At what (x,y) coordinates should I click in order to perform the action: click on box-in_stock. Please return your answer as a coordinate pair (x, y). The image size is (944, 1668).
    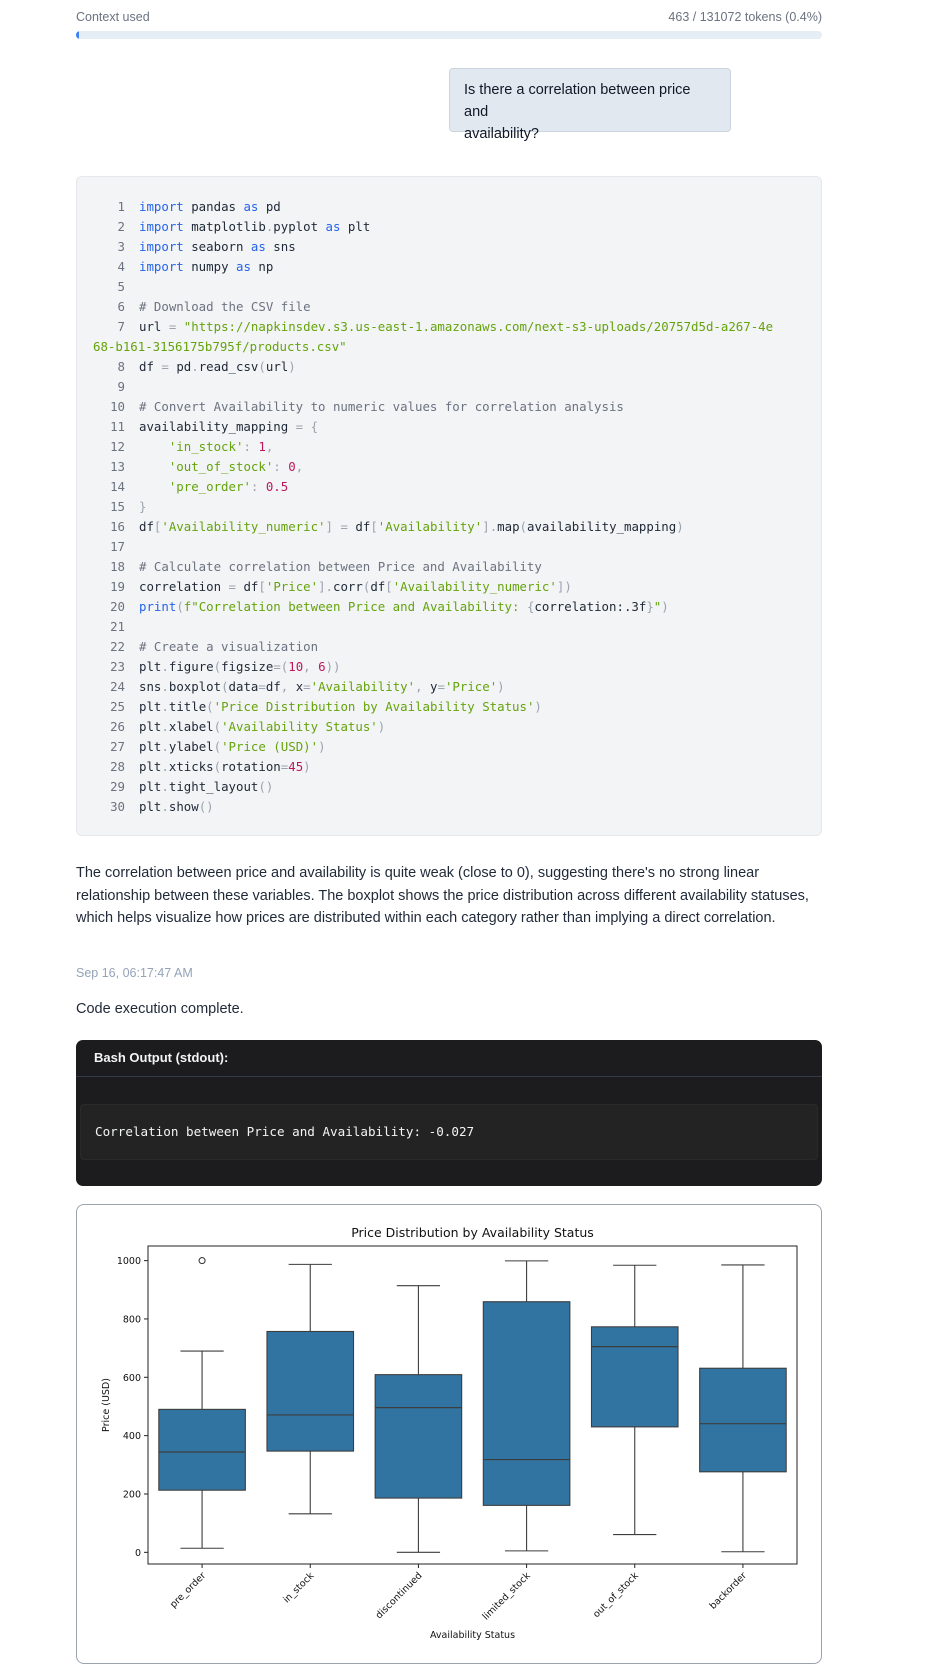
    Looking at the image, I should click on (310, 1391).